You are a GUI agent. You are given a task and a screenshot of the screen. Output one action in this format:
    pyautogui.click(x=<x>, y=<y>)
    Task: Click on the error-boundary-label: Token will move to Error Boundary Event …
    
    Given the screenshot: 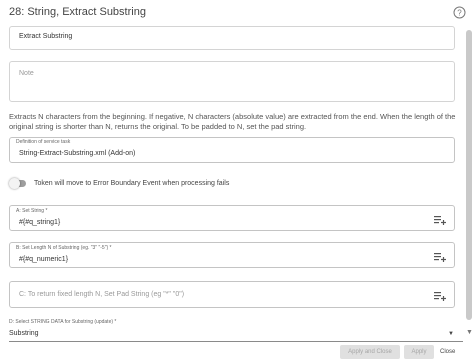 What is the action you would take?
    pyautogui.click(x=132, y=183)
    